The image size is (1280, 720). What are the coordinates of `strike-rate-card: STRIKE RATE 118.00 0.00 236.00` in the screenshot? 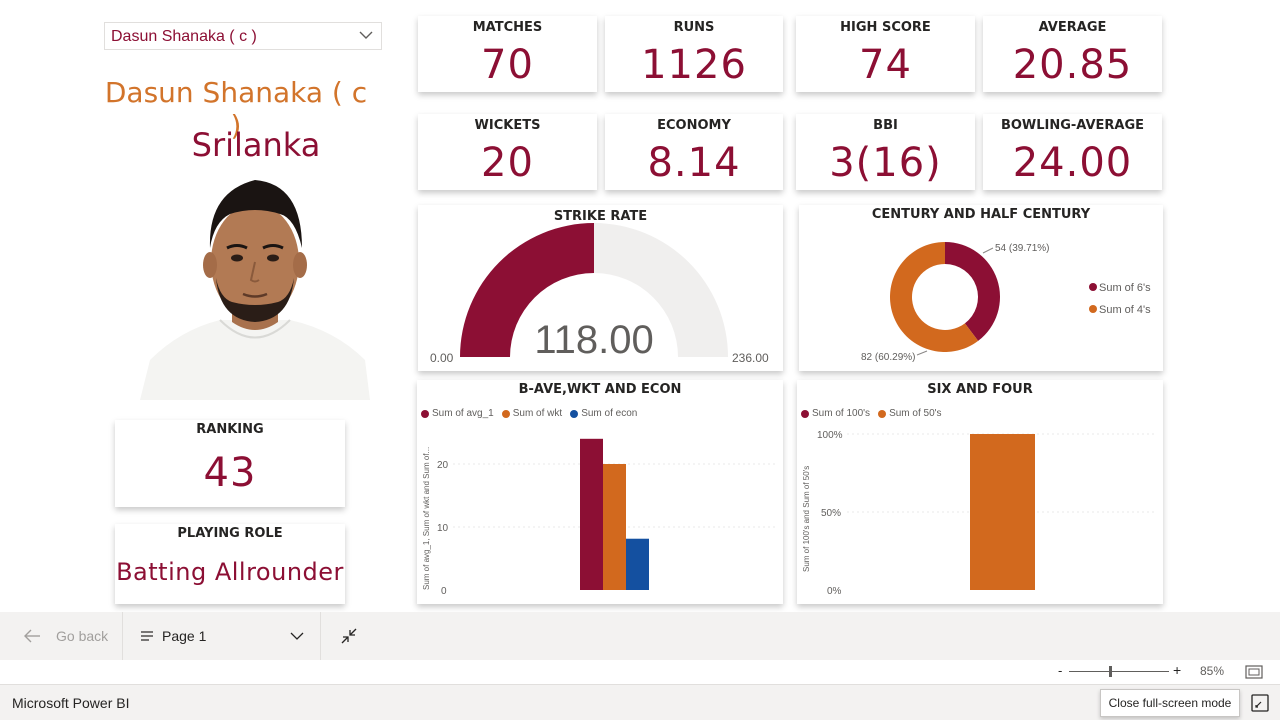 It's located at (600, 288).